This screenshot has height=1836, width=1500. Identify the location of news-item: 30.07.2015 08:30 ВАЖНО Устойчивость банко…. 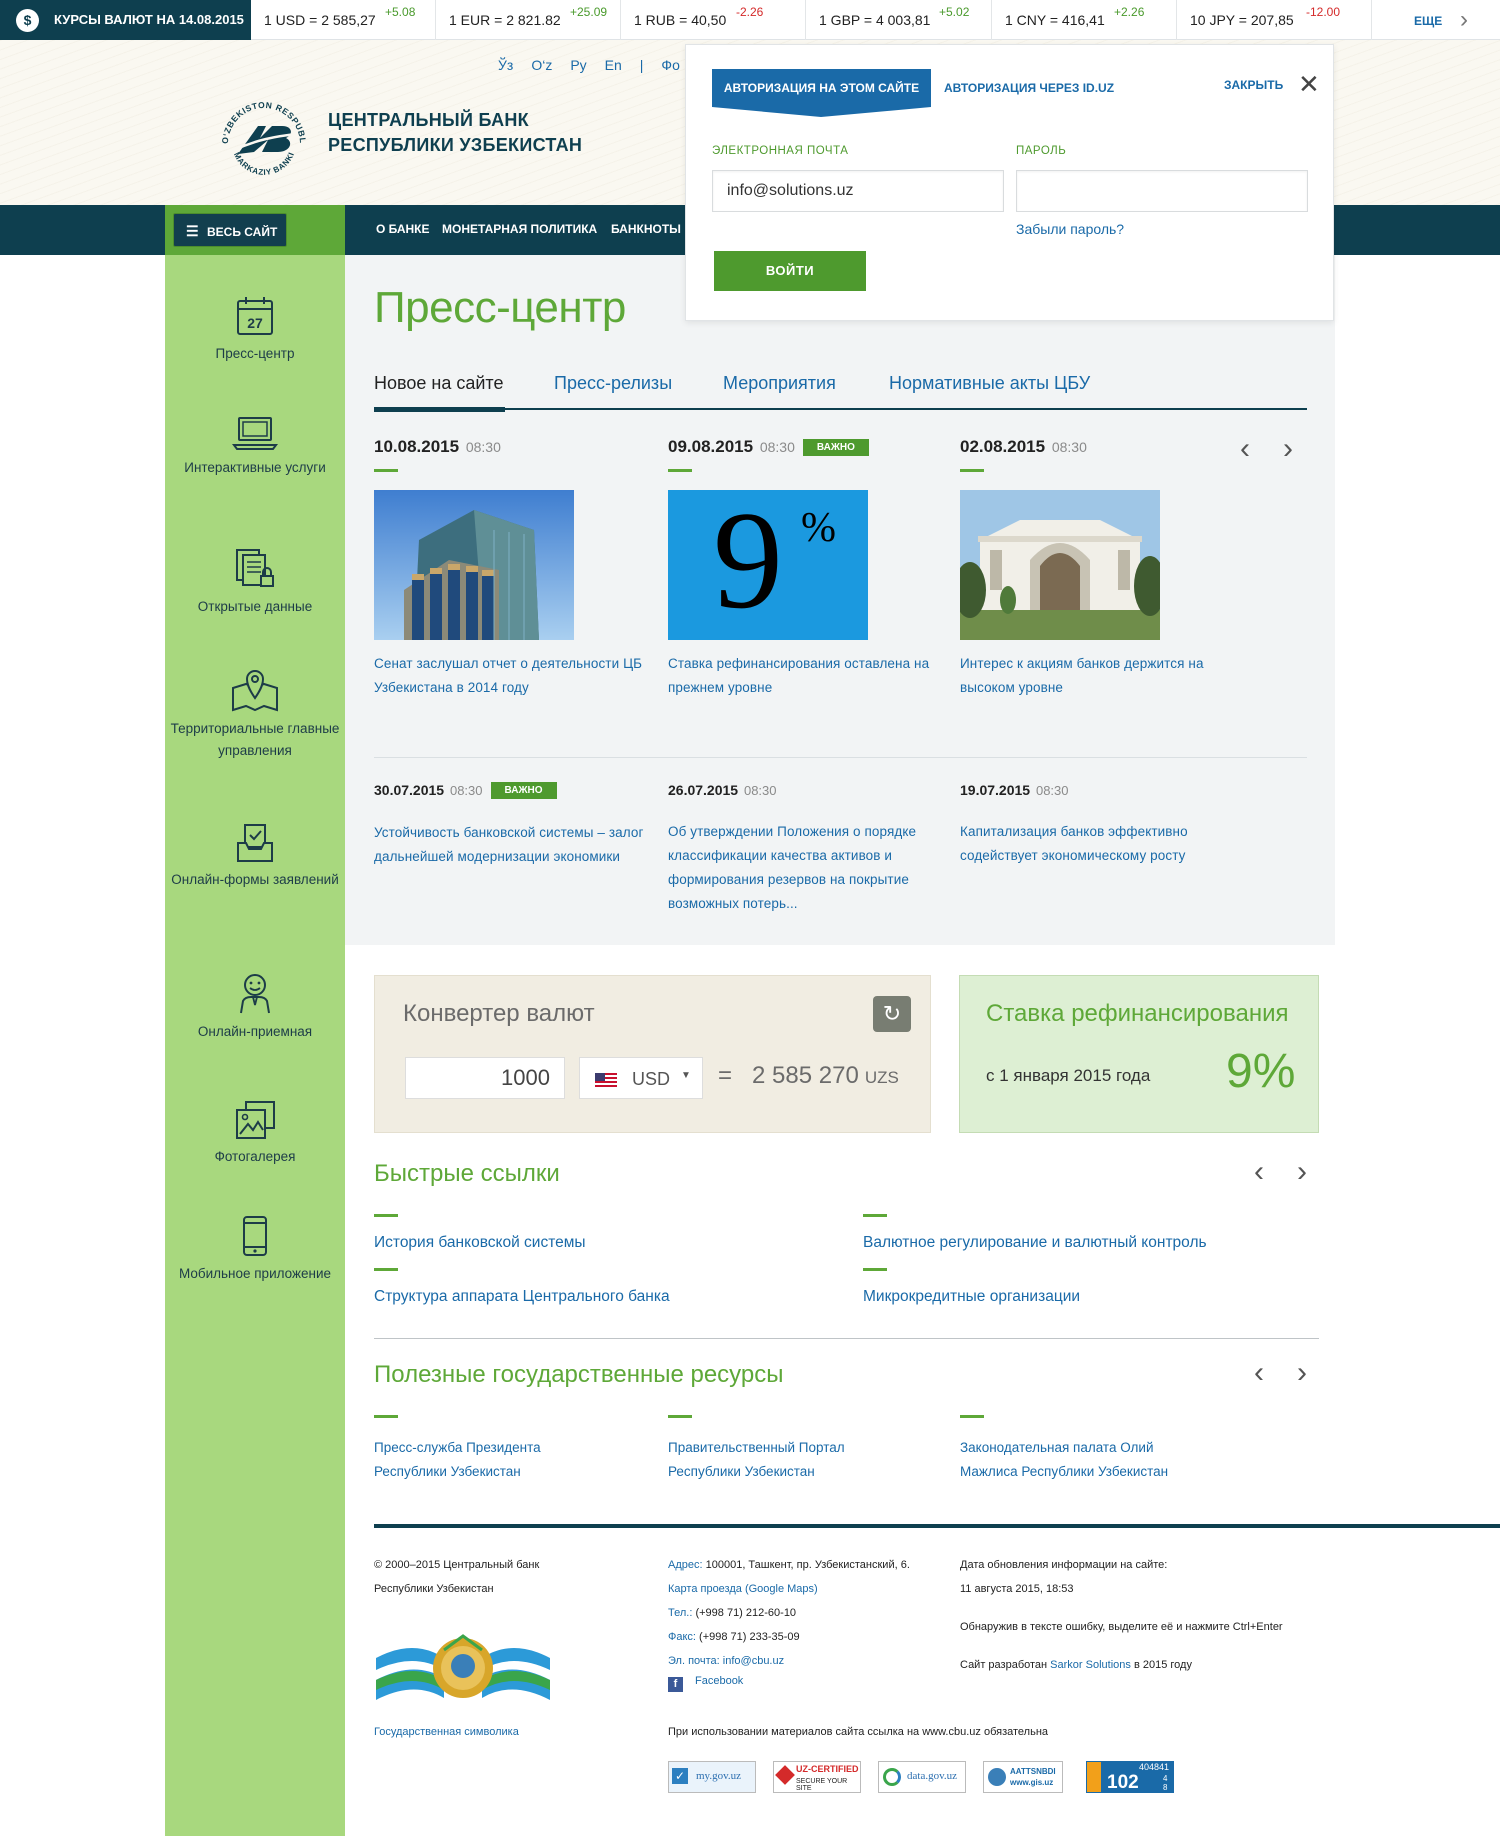
(509, 825).